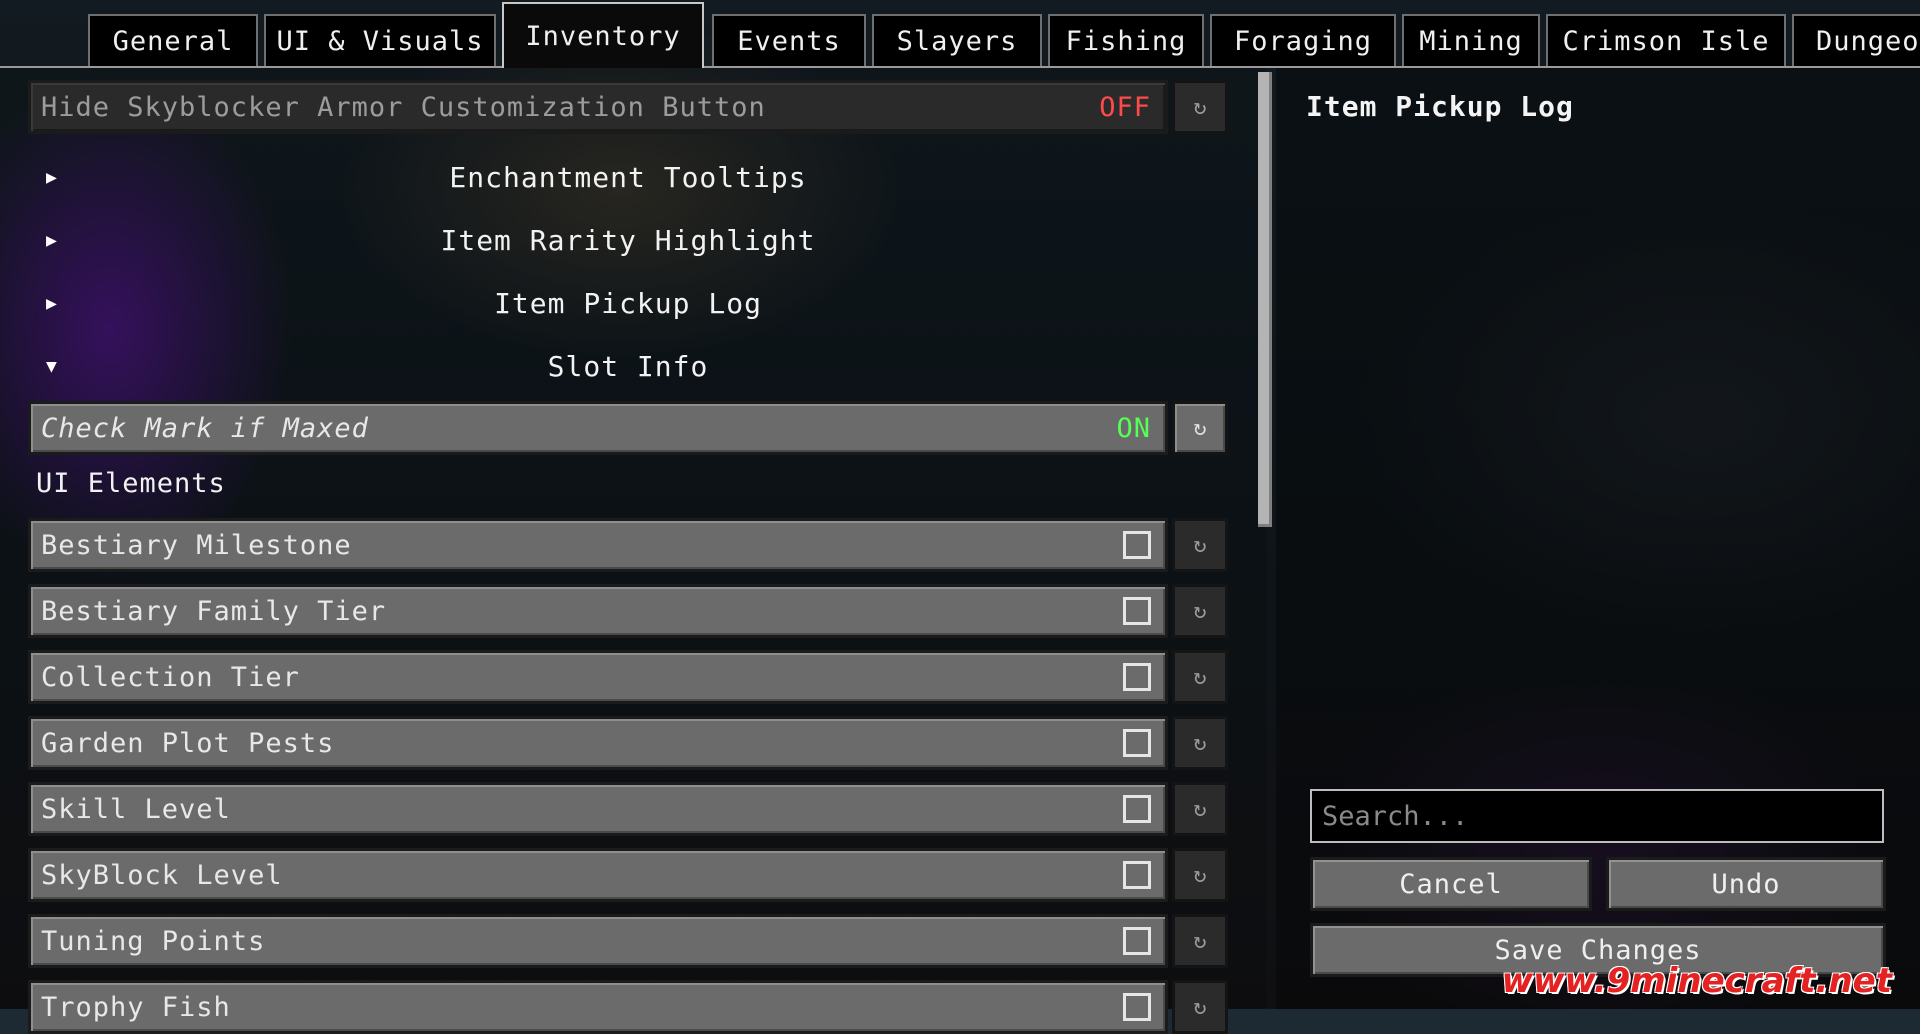 This screenshot has width=1920, height=1034. Describe the element at coordinates (598, 1007) in the screenshot. I see `list-item: Trophy Fish` at that location.